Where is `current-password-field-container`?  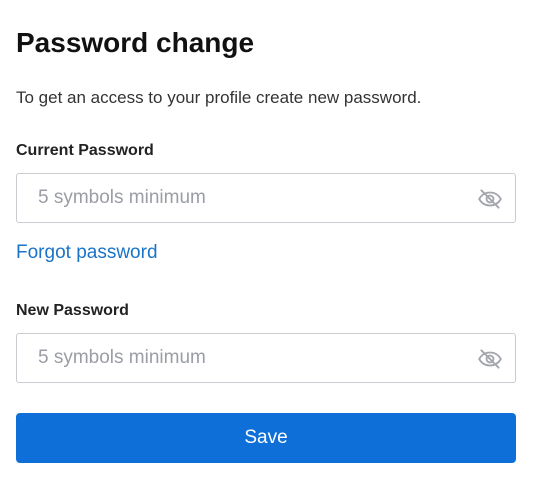 current-password-field-container is located at coordinates (266, 198).